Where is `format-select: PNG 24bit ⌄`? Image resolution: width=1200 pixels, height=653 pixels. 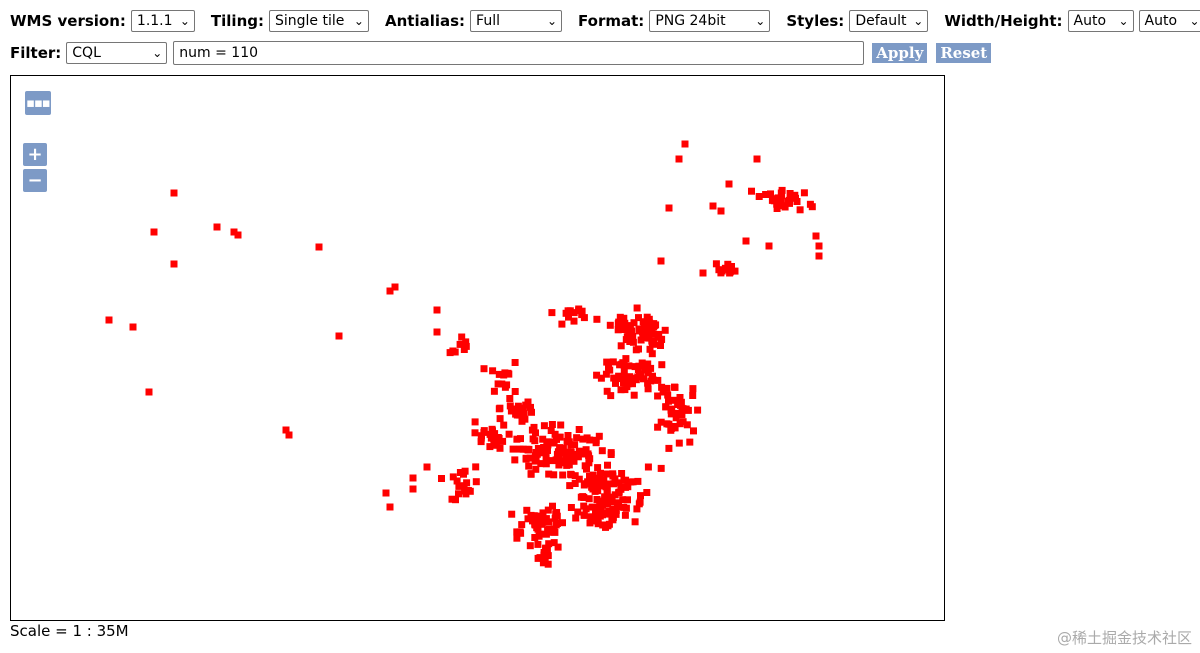 format-select: PNG 24bit ⌄ is located at coordinates (710, 21).